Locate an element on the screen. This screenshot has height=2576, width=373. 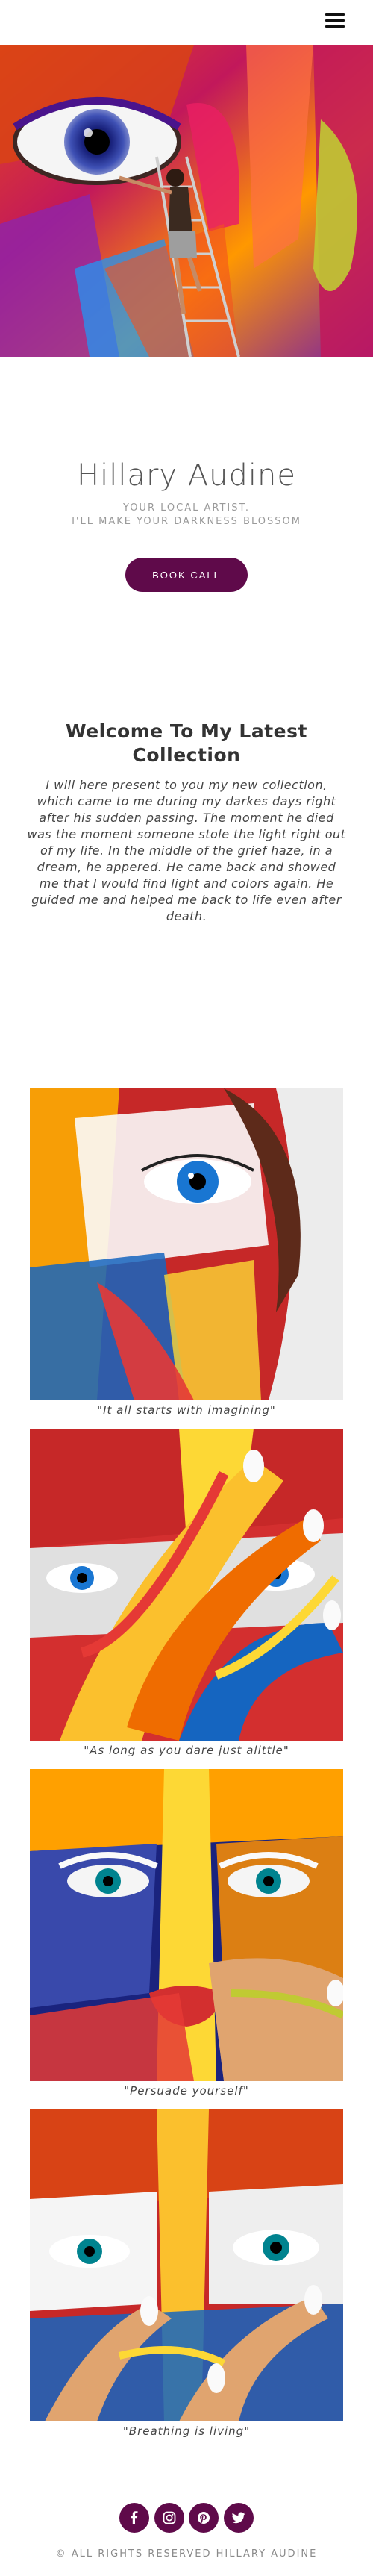
social-links is located at coordinates (186, 2518).